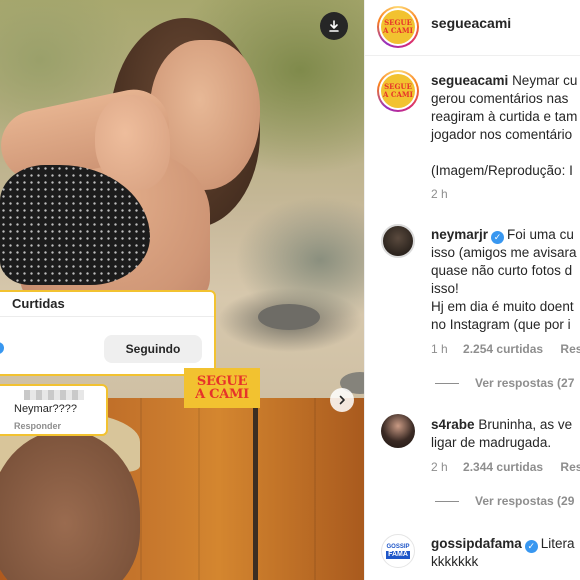 The height and width of the screenshot is (580, 580). I want to click on comment-line: isso (amigos me avisara, so click(504, 252).